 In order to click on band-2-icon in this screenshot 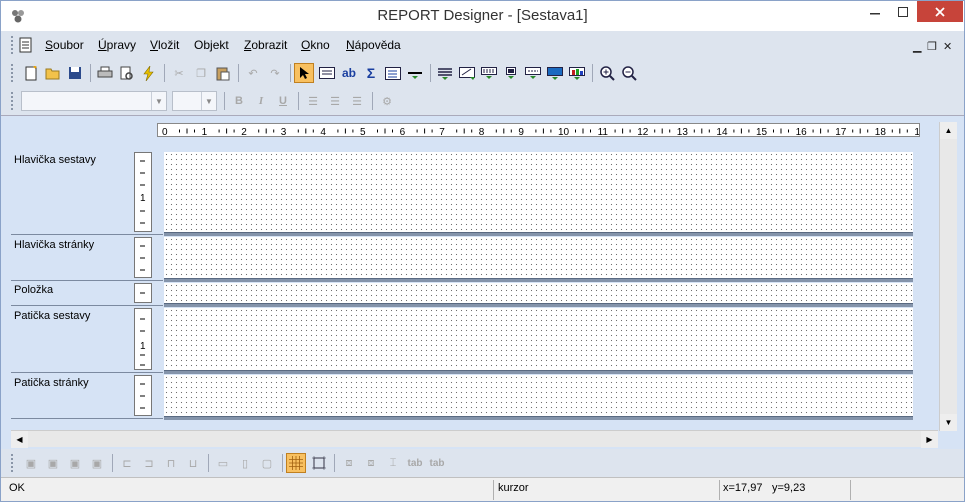, I will do `click(467, 73)`.